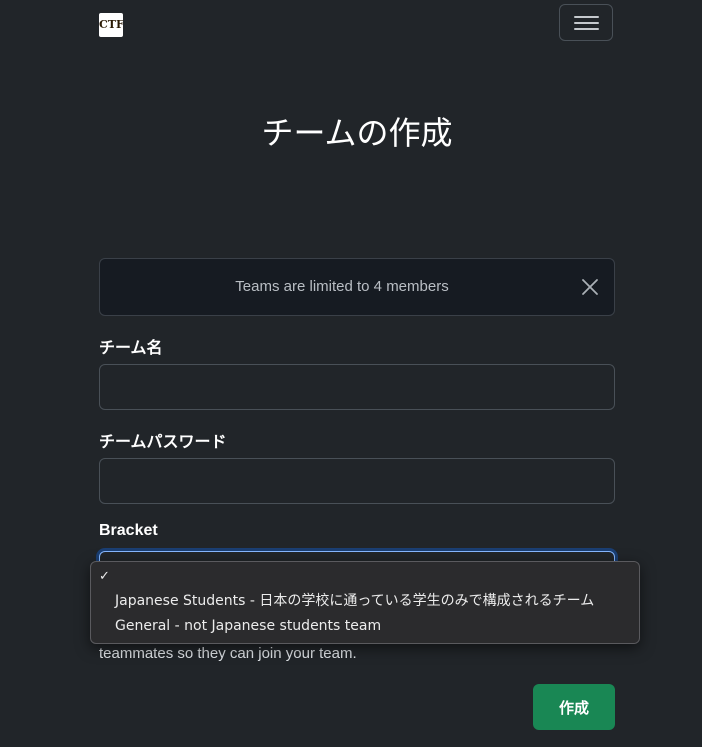 Image resolution: width=702 pixels, height=747 pixels. What do you see at coordinates (574, 707) in the screenshot?
I see `create-team-button: 作成` at bounding box center [574, 707].